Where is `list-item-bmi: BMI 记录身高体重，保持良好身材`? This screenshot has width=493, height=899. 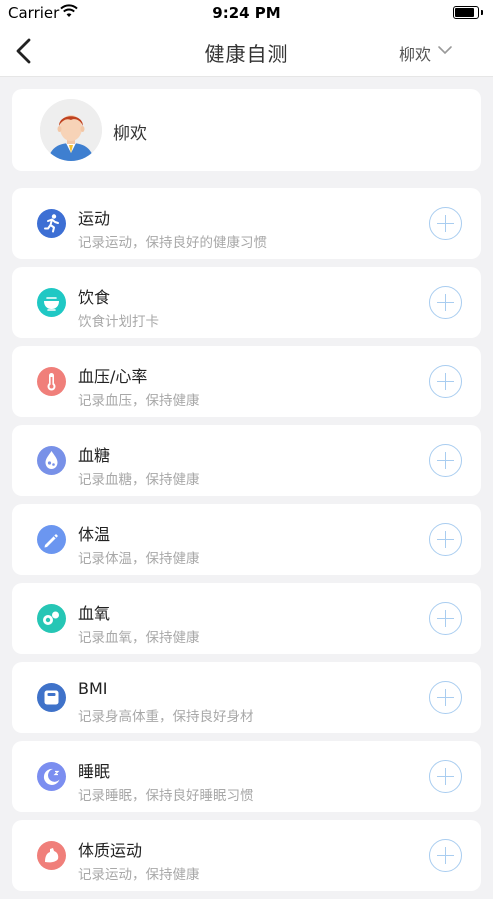
list-item-bmi: BMI 记录身高体重，保持良好身材 is located at coordinates (246, 697).